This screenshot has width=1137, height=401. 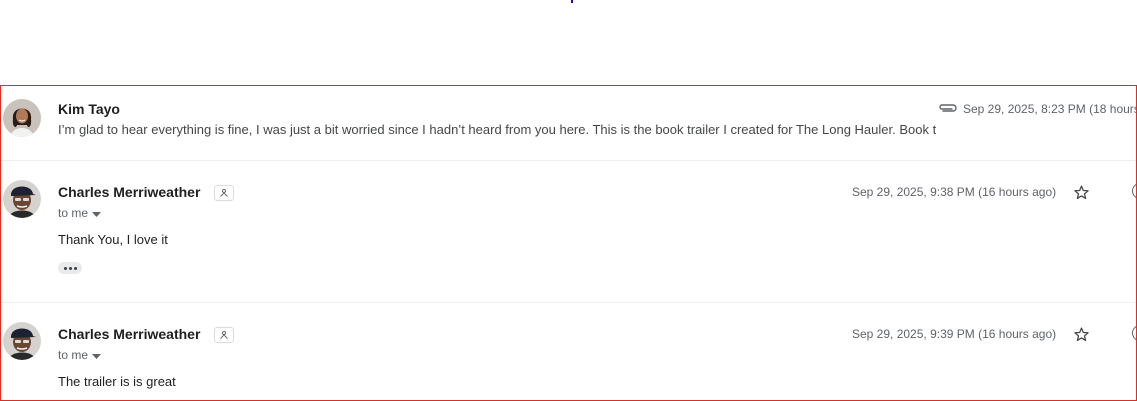 I want to click on message-date: Sep 29, 2025, 9:38 PM (16 hours ago), so click(x=954, y=192).